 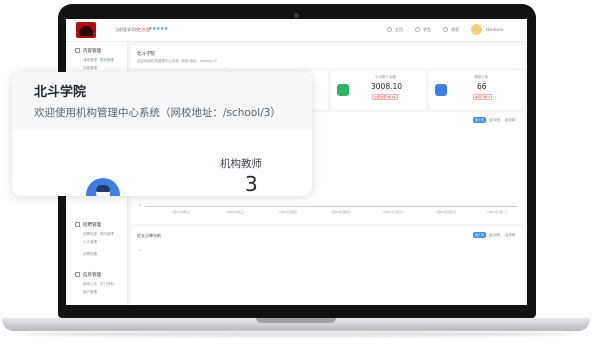 What do you see at coordinates (328, 56) in the screenshot?
I see `welcome-panel: 北斗学院 欢迎使用机构管理中心系统（网校地址：/school/3）` at bounding box center [328, 56].